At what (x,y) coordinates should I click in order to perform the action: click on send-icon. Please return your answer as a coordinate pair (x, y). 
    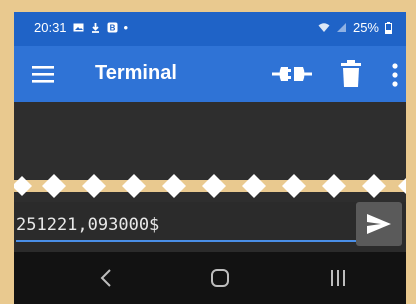
    Looking at the image, I should click on (379, 224).